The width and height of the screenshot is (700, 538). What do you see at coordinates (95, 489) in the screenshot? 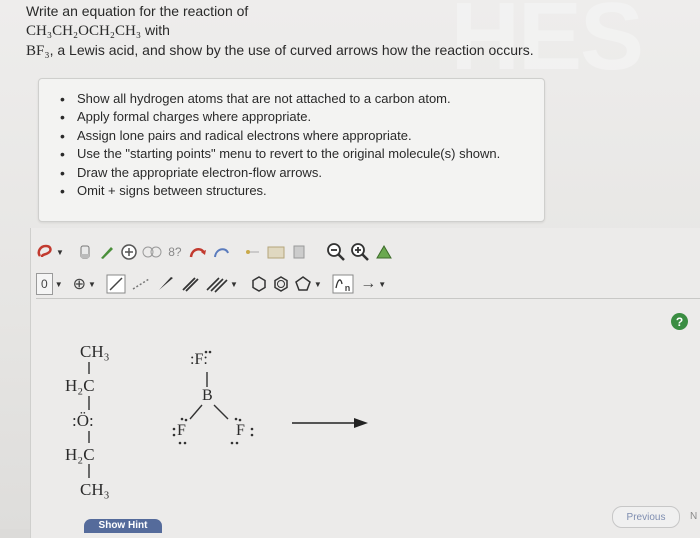
I see `atom-ch3-bottom: CH₃` at bounding box center [95, 489].